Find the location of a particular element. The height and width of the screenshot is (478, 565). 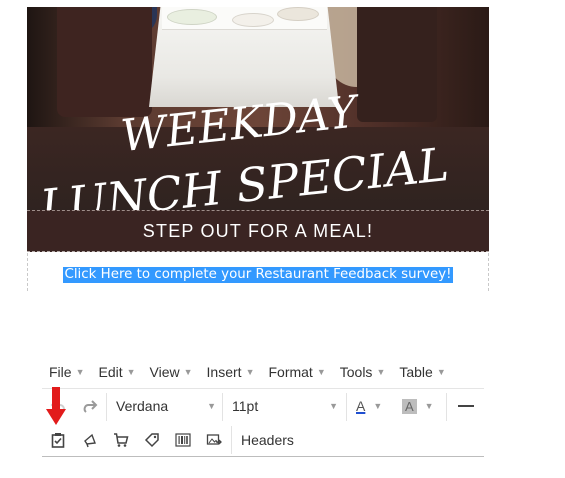

horizontal-rule-icon is located at coordinates (466, 406).